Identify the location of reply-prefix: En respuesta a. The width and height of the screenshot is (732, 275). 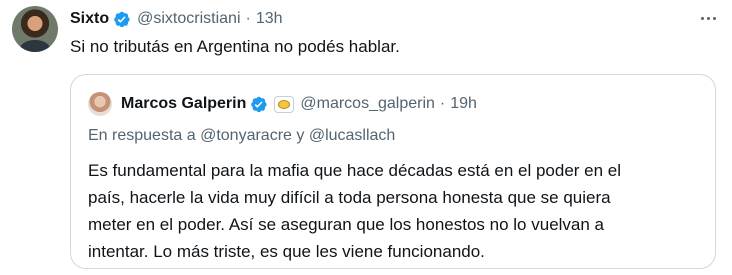
(142, 135).